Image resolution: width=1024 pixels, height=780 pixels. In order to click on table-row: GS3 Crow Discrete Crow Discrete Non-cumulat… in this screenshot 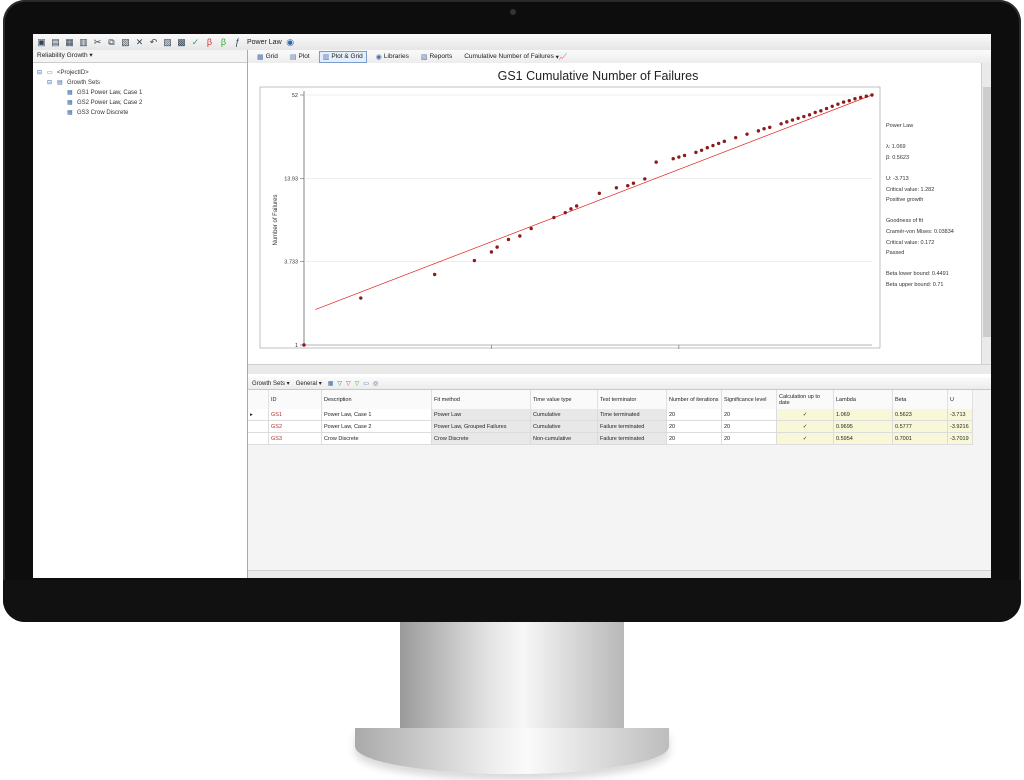, I will do `click(610, 438)`.